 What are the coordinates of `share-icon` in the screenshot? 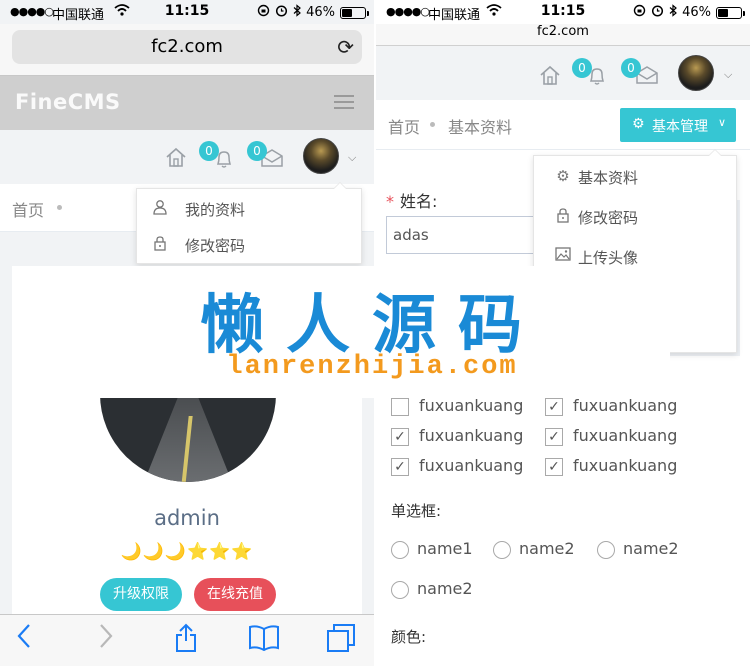 It's located at (186, 641).